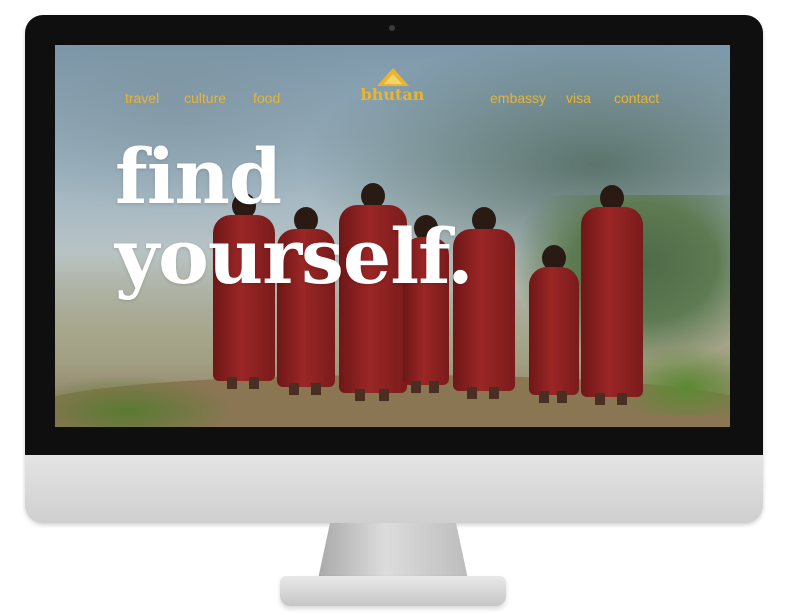  I want to click on nav-visa-link: visa, so click(578, 98).